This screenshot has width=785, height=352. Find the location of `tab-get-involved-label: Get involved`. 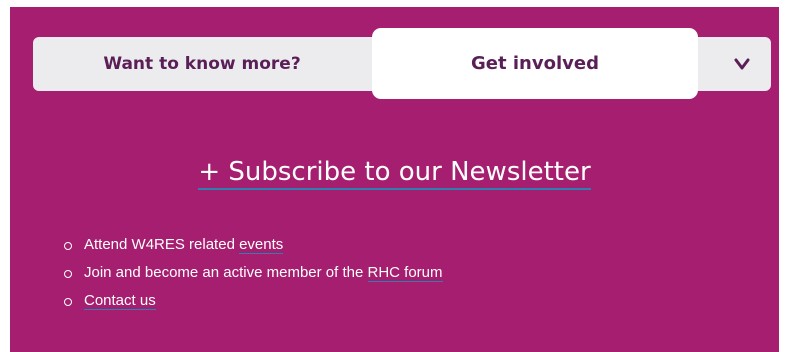

tab-get-involved-label: Get involved is located at coordinates (535, 63).